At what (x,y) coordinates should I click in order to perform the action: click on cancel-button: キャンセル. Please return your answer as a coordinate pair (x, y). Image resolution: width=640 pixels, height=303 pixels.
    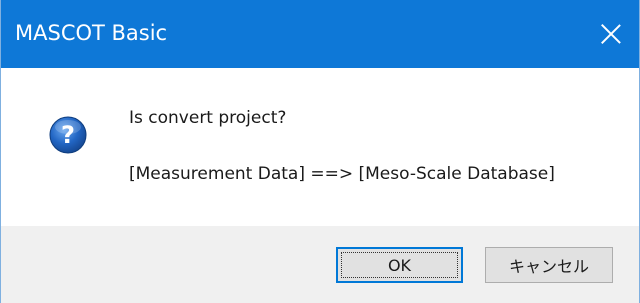
    Looking at the image, I should click on (549, 265).